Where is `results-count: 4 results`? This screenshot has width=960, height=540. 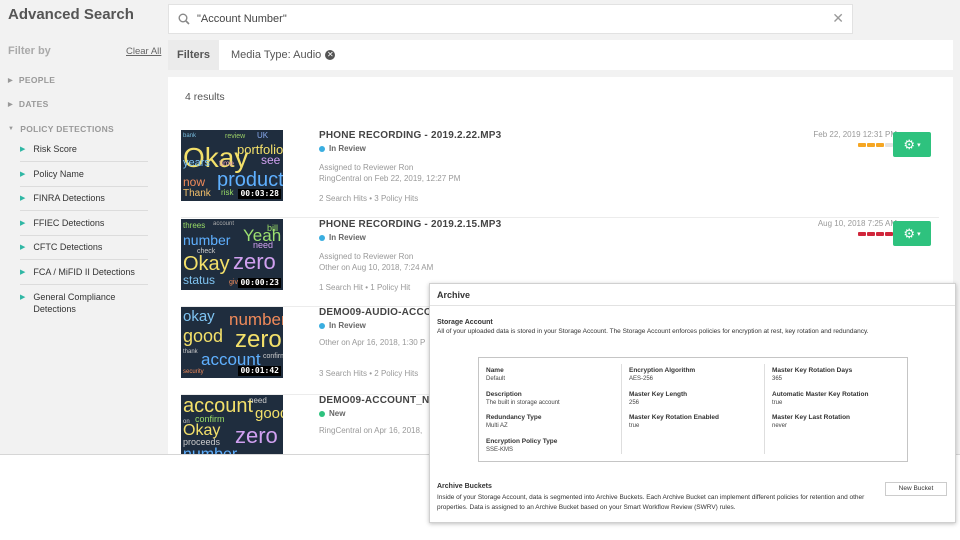
results-count: 4 results is located at coordinates (205, 97).